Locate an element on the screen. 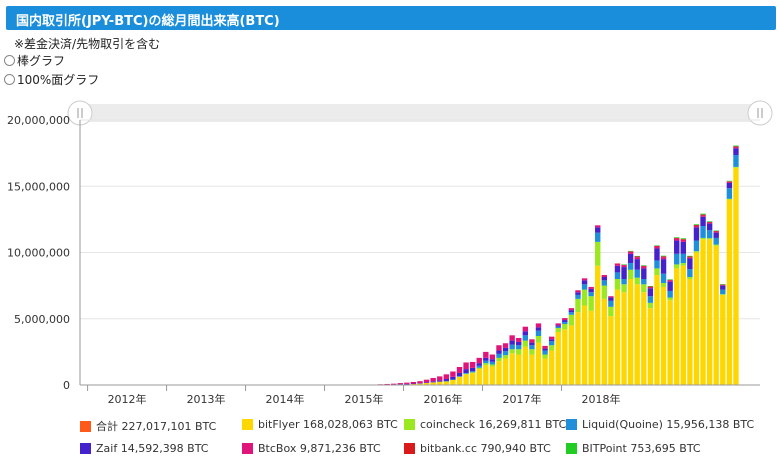 Image resolution: width=780 pixels, height=463 pixels. option-100-area-graph: 100%面グラフ is located at coordinates (51, 79).